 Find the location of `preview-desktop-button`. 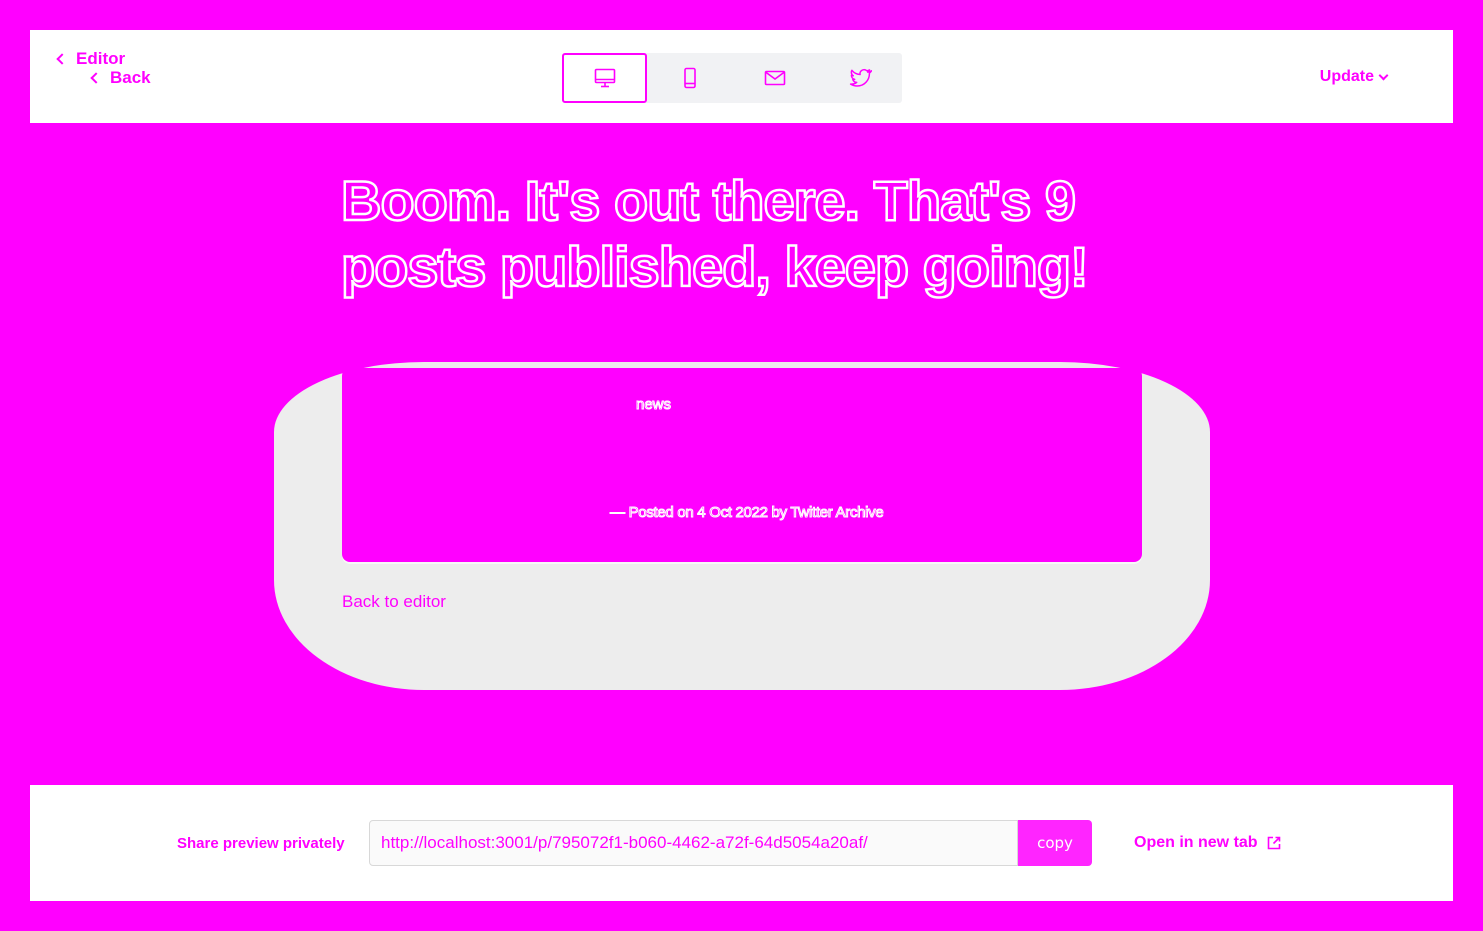

preview-desktop-button is located at coordinates (604, 78).